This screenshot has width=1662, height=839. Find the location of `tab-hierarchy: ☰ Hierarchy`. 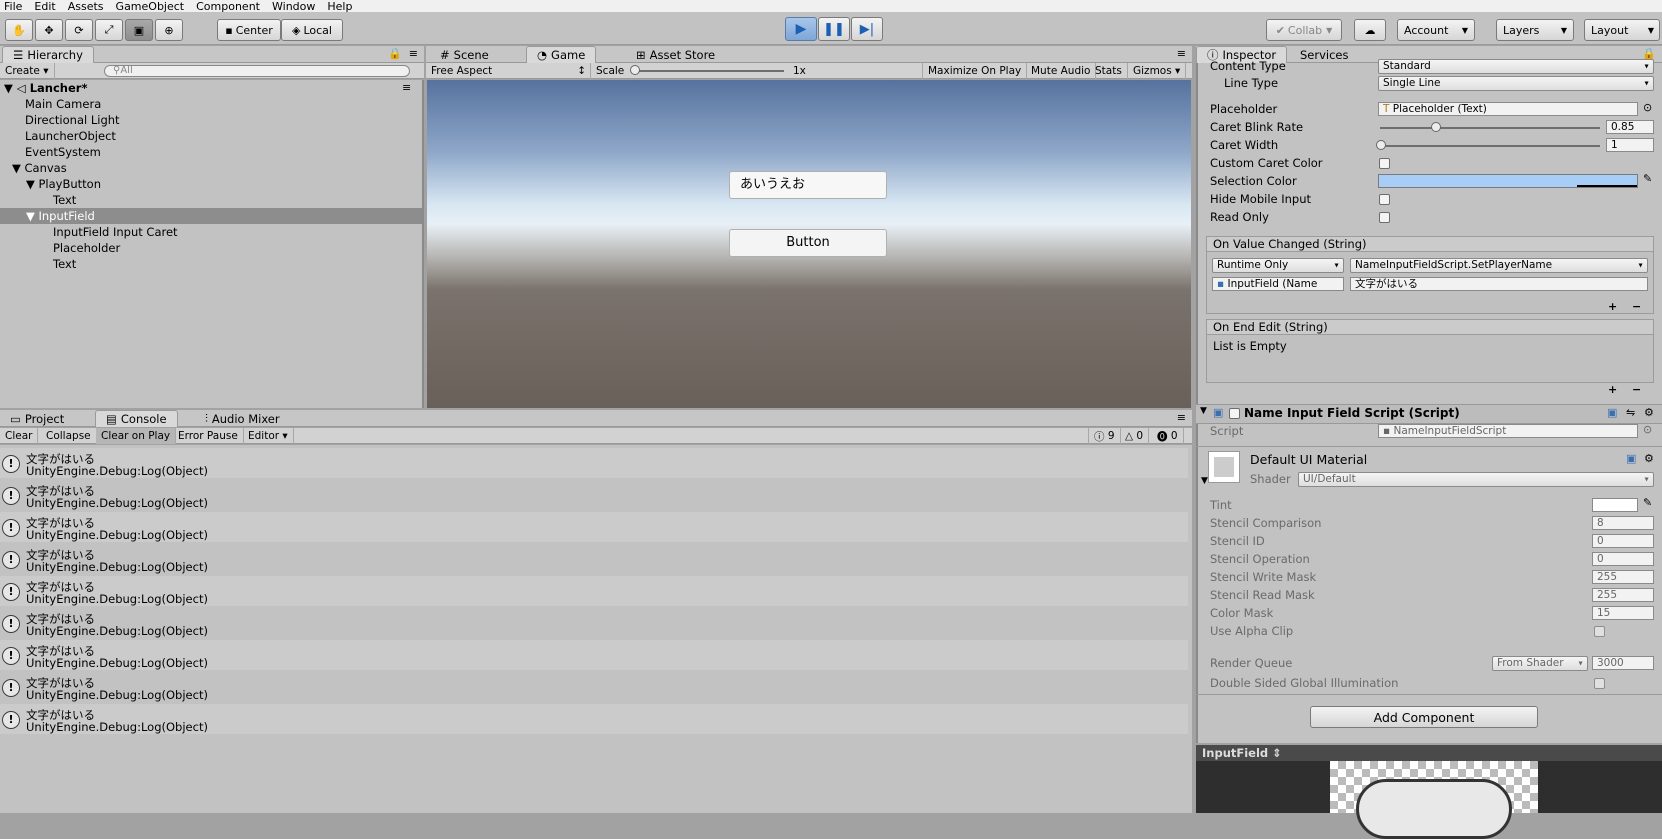

tab-hierarchy: ☰ Hierarchy is located at coordinates (48, 54).